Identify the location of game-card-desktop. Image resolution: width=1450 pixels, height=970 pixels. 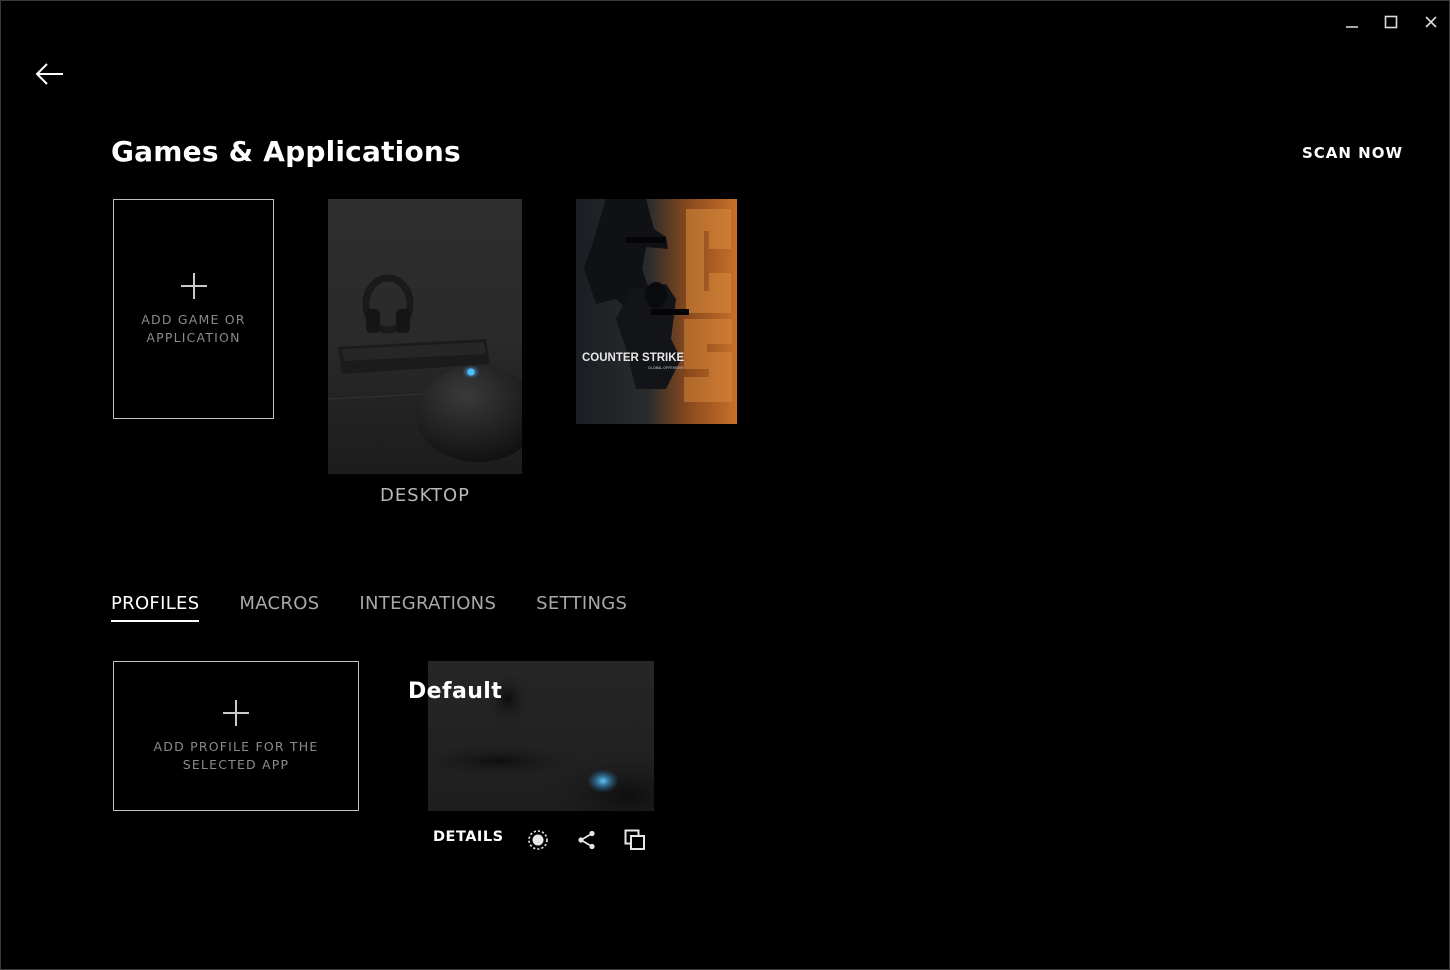
(425, 336).